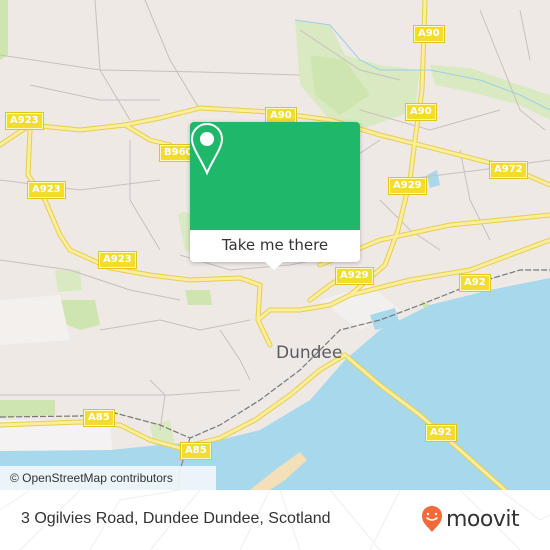  What do you see at coordinates (309, 353) in the screenshot?
I see `city-label: Dundee` at bounding box center [309, 353].